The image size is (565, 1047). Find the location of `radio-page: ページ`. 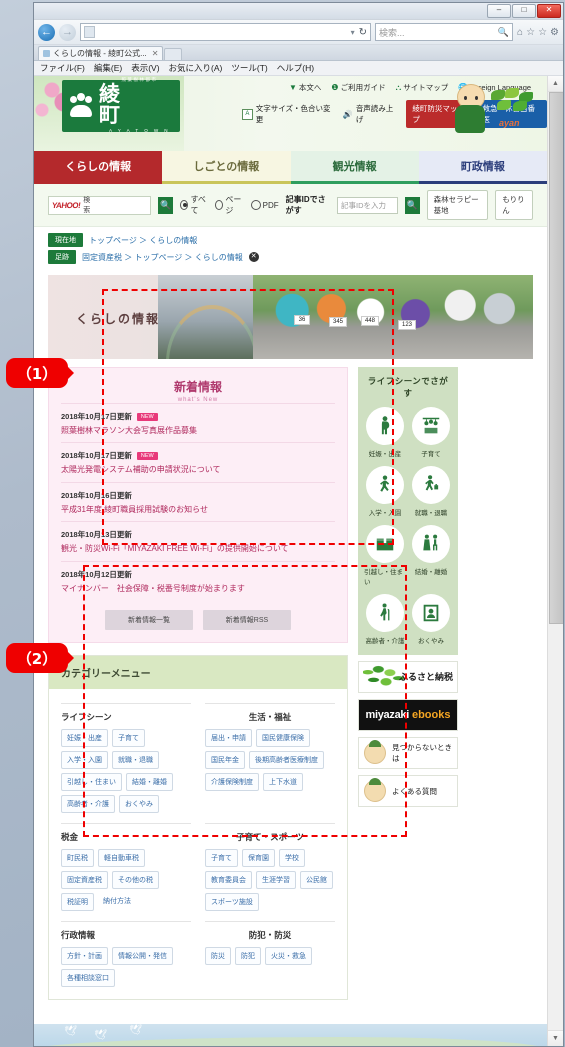

radio-page: ページ is located at coordinates (229, 205).